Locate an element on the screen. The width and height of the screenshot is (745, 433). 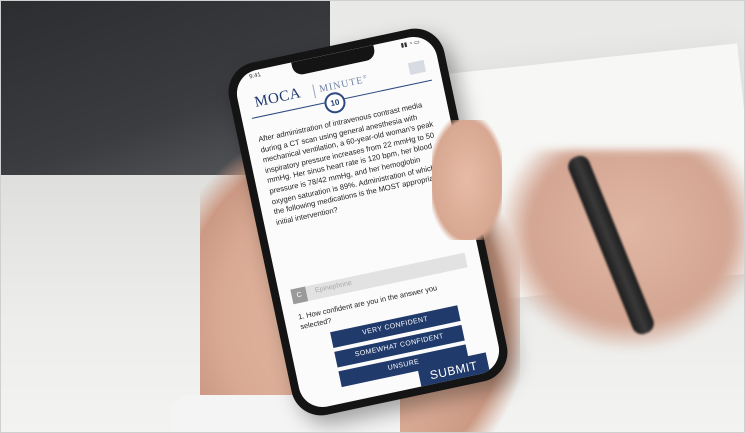
answer-letter: C is located at coordinates (299, 295).